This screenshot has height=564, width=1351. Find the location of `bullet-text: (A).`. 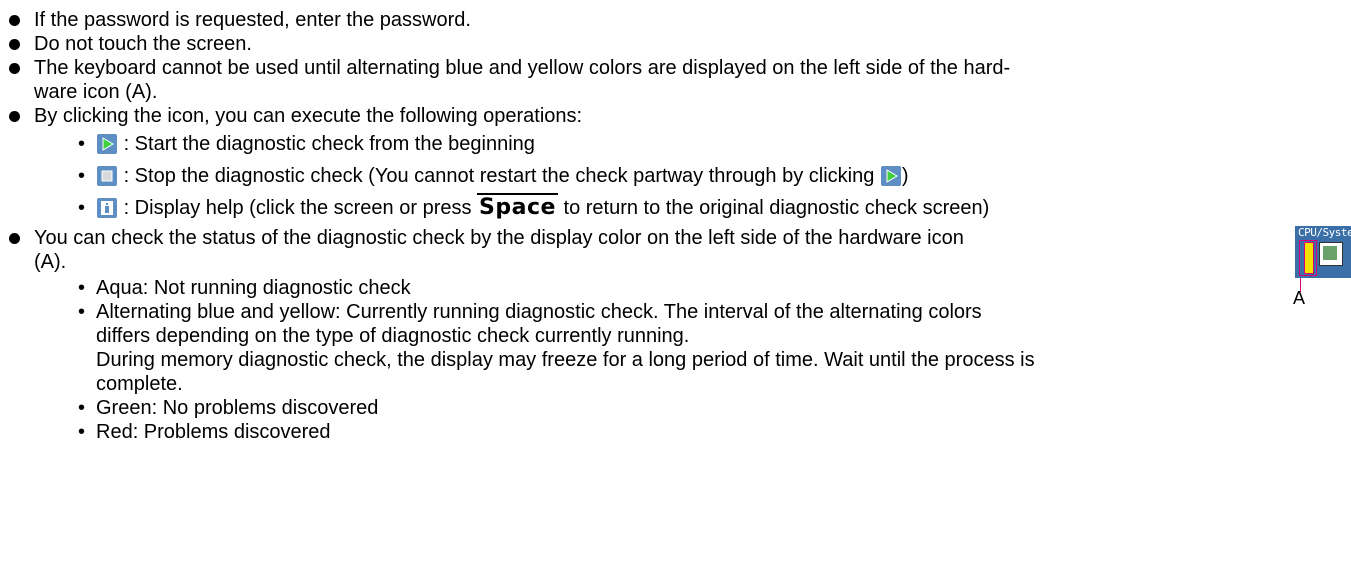

bullet-text: (A). is located at coordinates (50, 262).